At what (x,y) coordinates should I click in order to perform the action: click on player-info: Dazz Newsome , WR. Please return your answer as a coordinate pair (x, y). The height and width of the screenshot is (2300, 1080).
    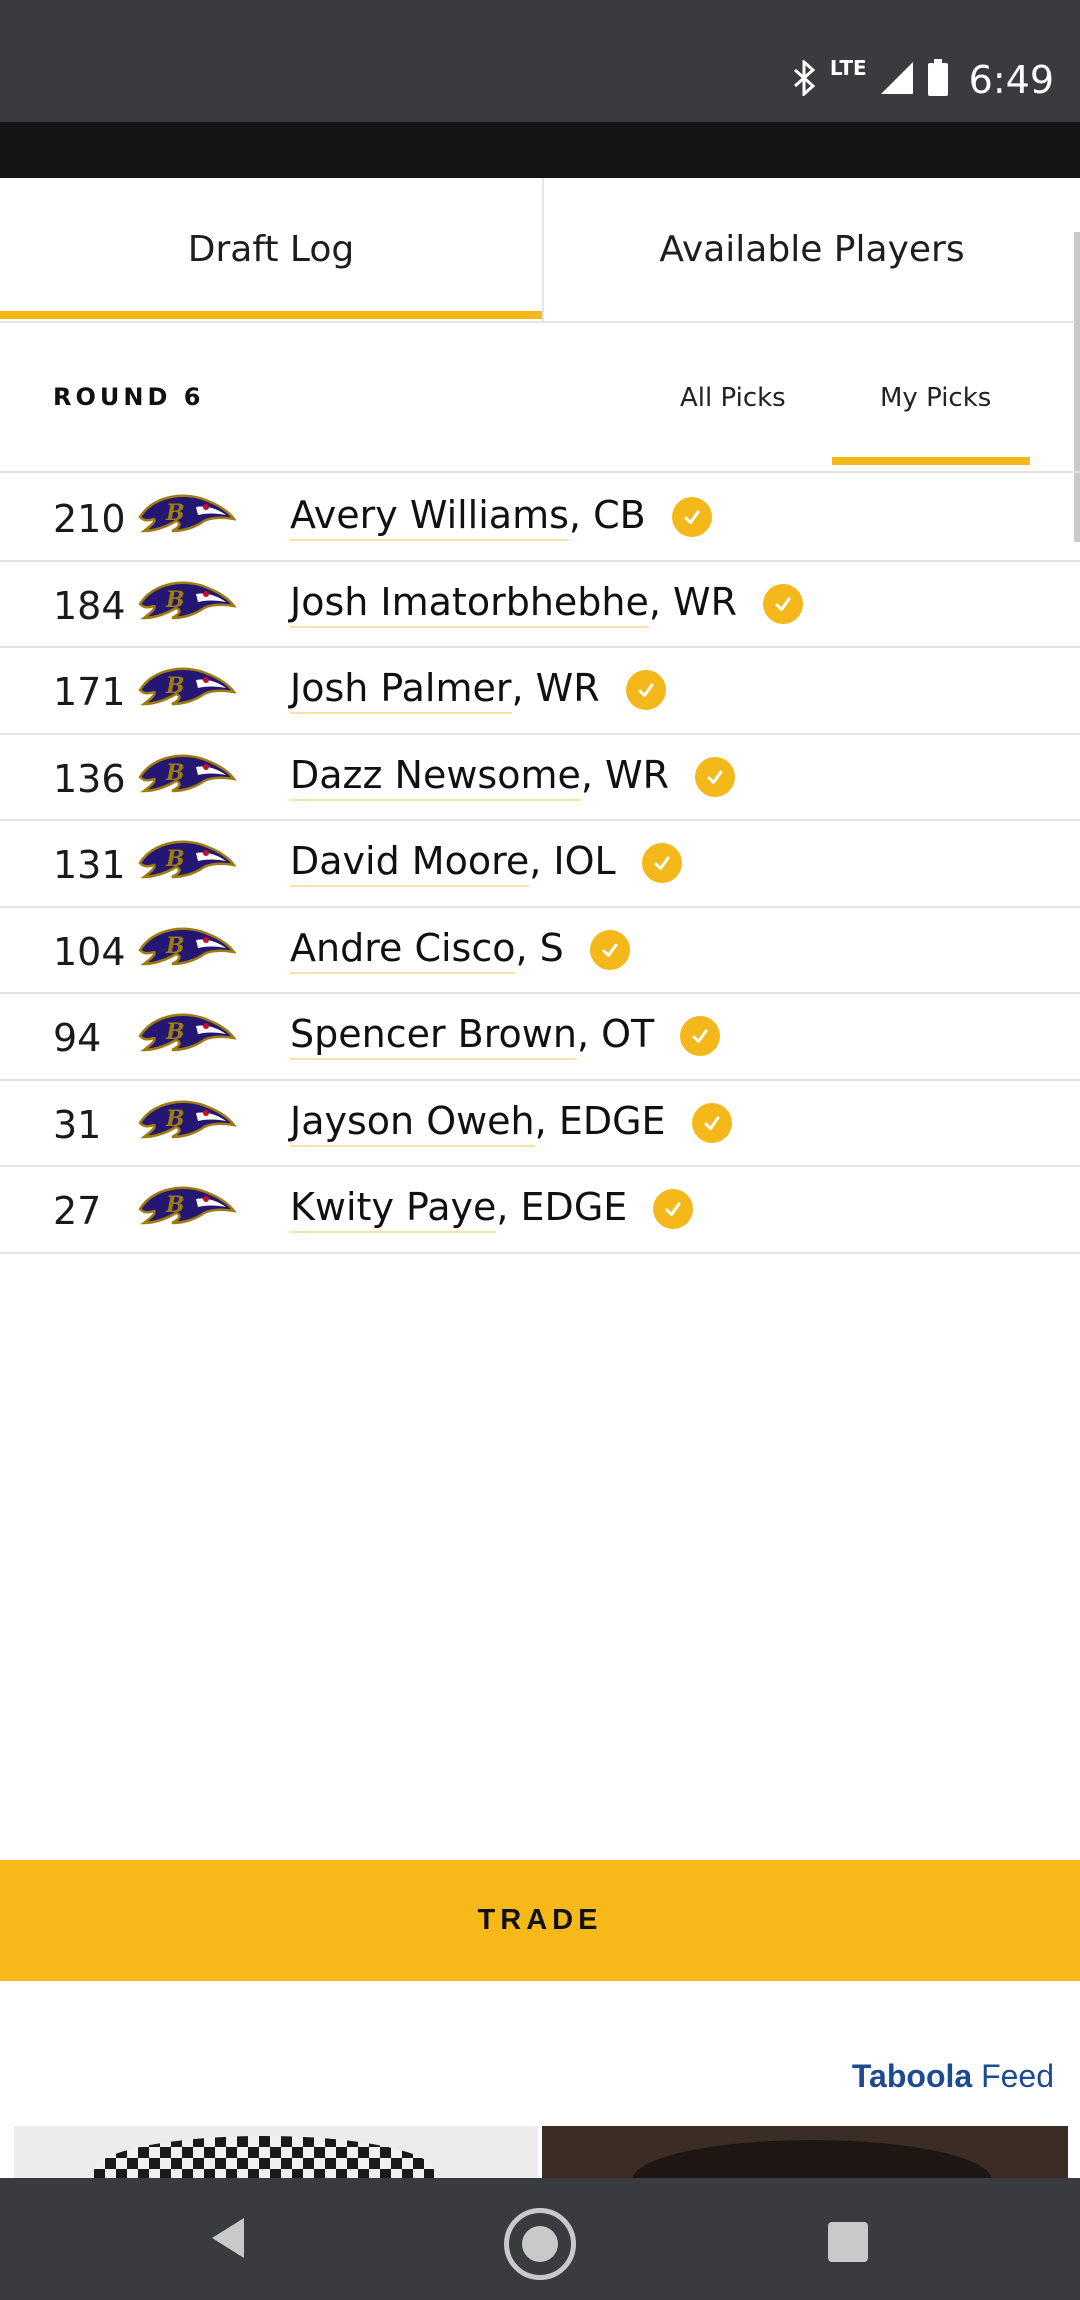
    Looking at the image, I should click on (512, 777).